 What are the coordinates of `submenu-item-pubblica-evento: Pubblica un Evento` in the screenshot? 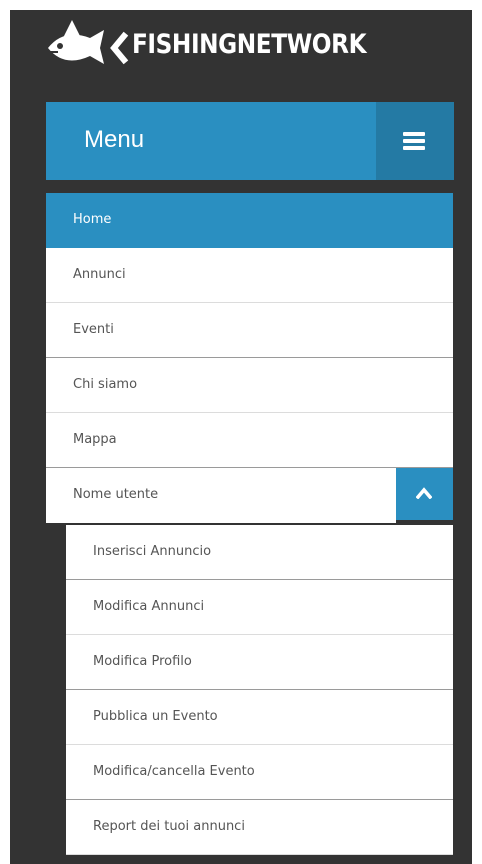 It's located at (259, 717).